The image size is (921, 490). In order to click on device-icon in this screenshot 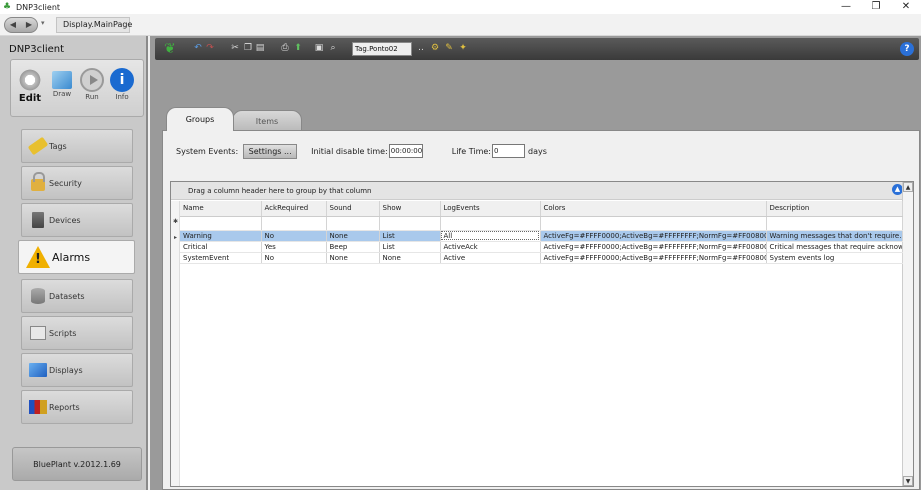, I will do `click(38, 220)`.